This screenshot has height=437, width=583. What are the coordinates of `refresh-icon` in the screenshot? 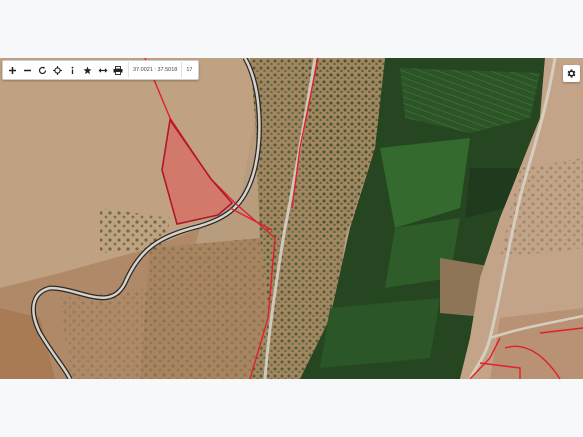 It's located at (42, 70).